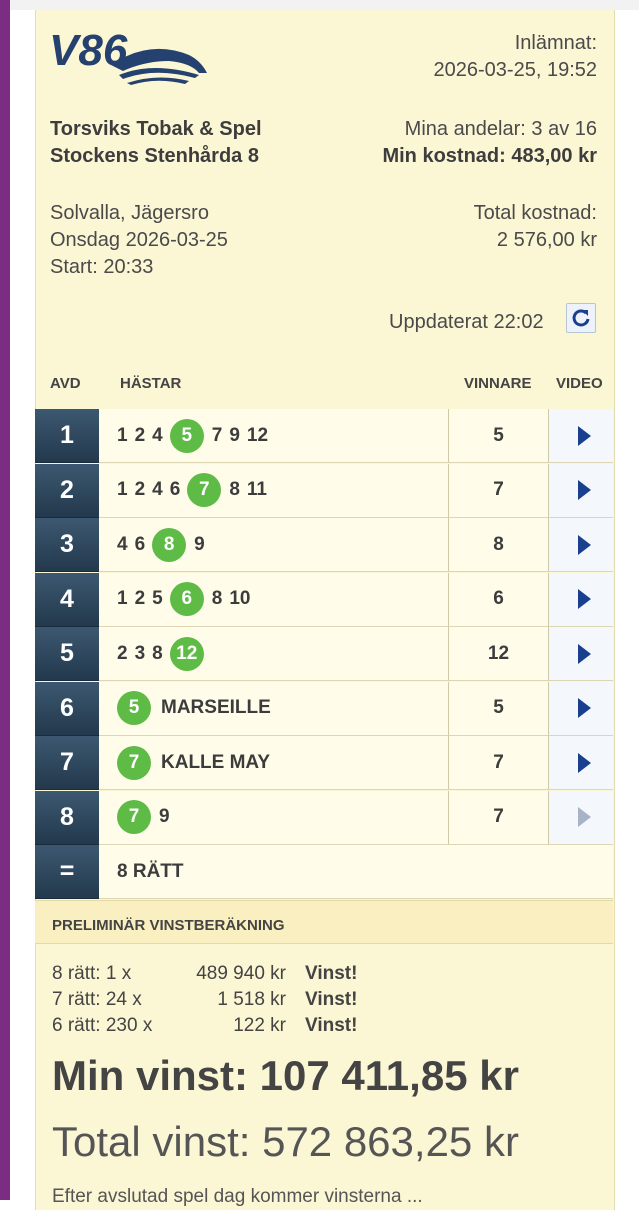  Describe the element at coordinates (217, 435) in the screenshot. I see `horse-number: 7` at that location.